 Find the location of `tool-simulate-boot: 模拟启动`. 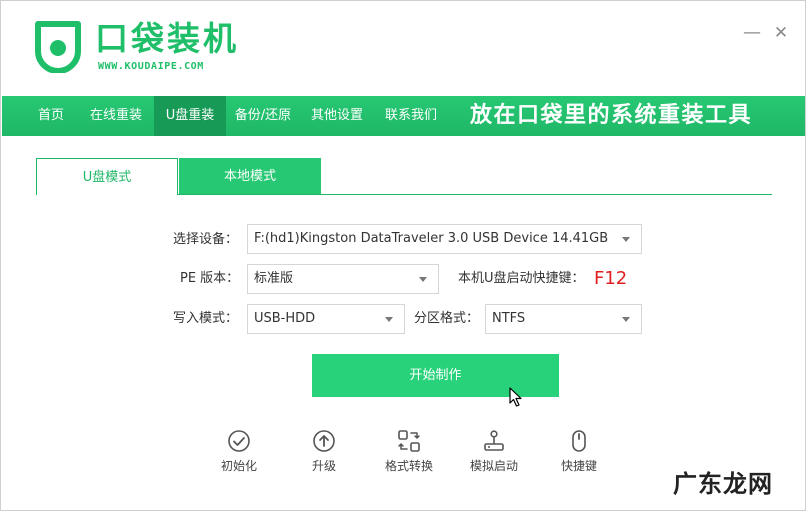

tool-simulate-boot: 模拟启动 is located at coordinates (494, 452).